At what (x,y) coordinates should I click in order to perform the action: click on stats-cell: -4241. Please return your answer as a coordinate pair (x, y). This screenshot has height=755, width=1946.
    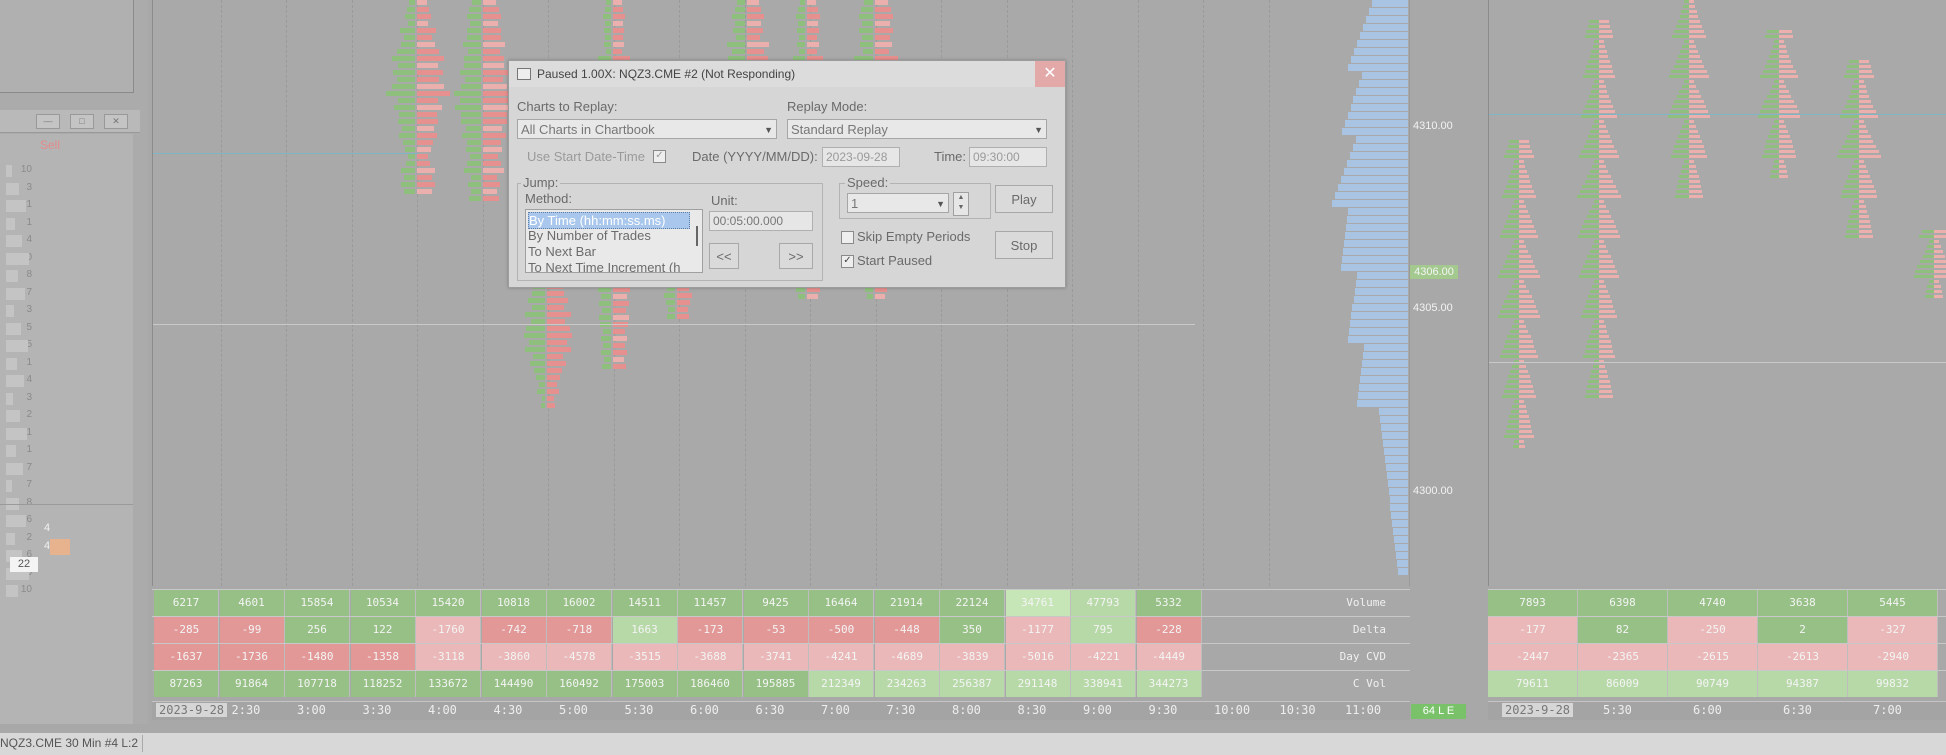
    Looking at the image, I should click on (841, 657).